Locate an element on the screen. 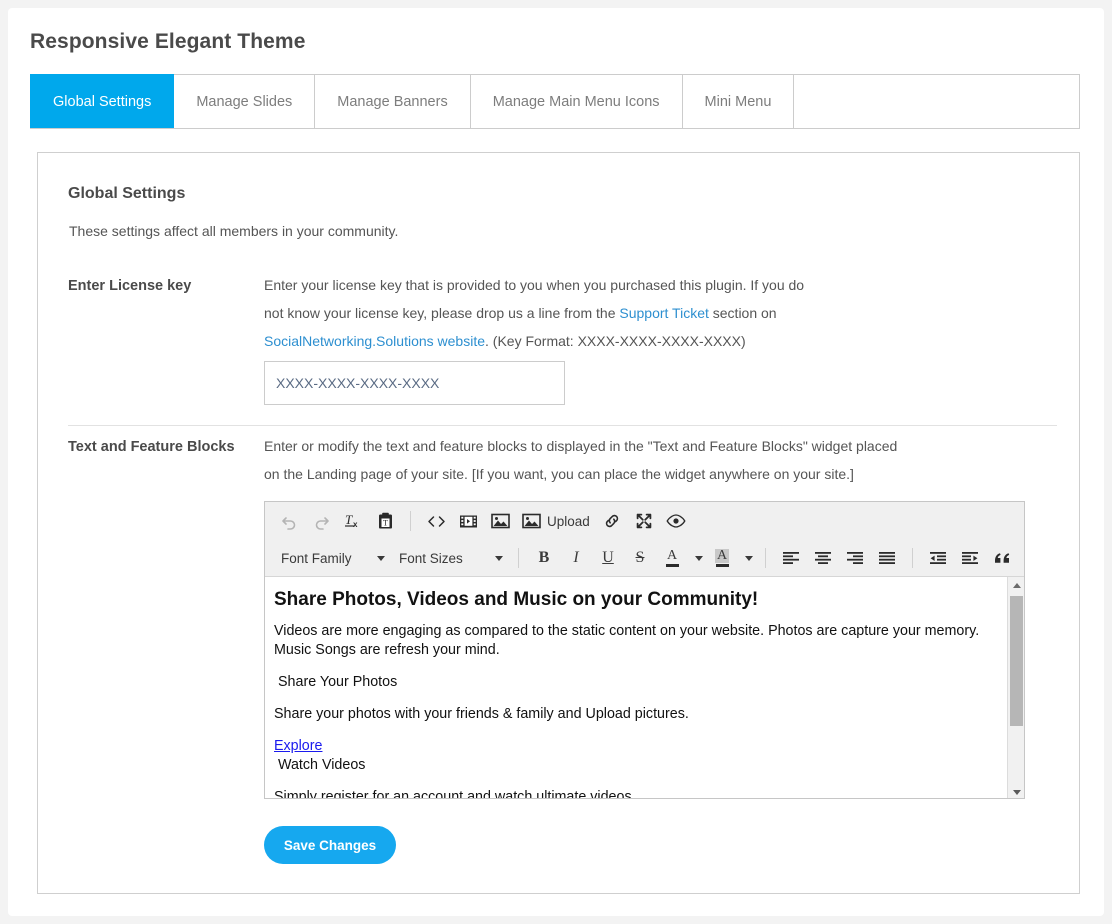  background-color-glyph: A is located at coordinates (722, 555).